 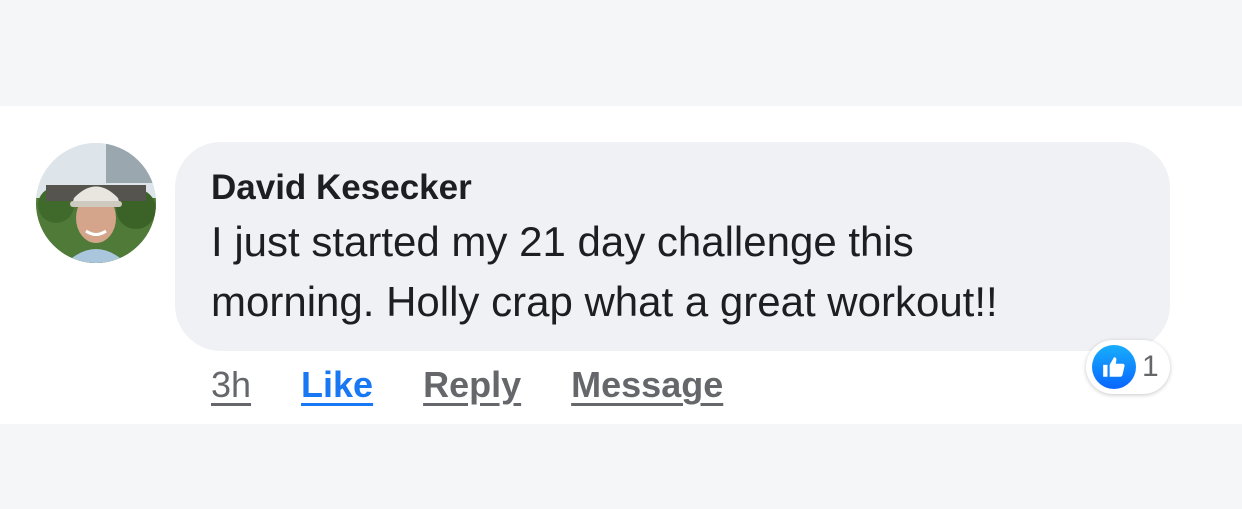 I want to click on reaction-count: 1, so click(x=1150, y=366).